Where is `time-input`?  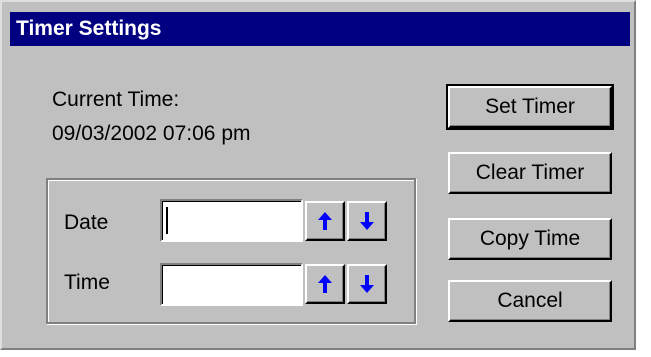
time-input is located at coordinates (231, 284).